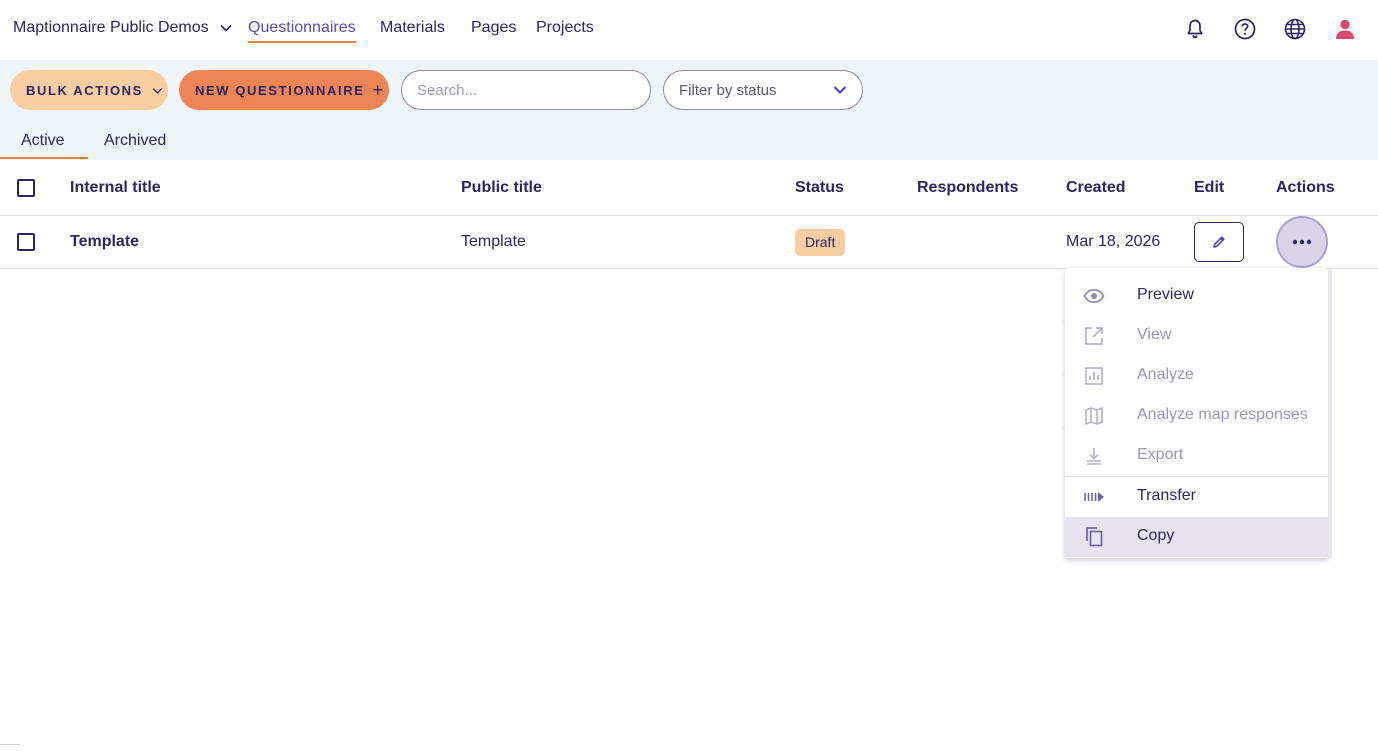  I want to click on status-filter-label: Filter by status, so click(728, 90).